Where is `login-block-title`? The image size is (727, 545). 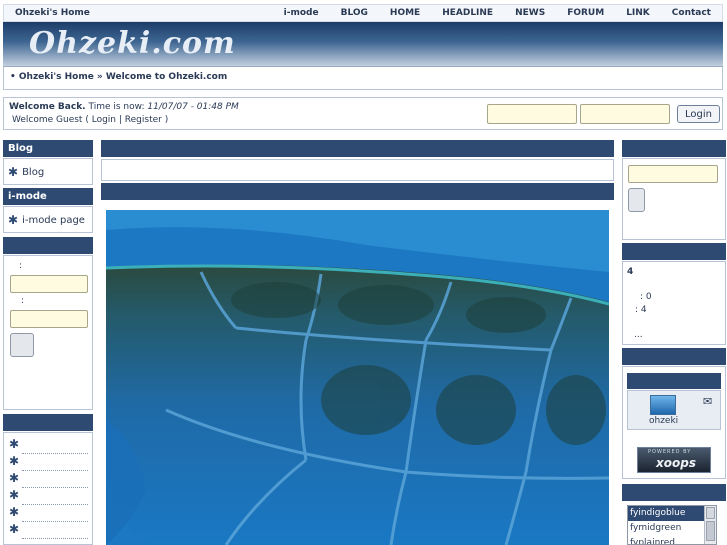
login-block-title is located at coordinates (48, 245).